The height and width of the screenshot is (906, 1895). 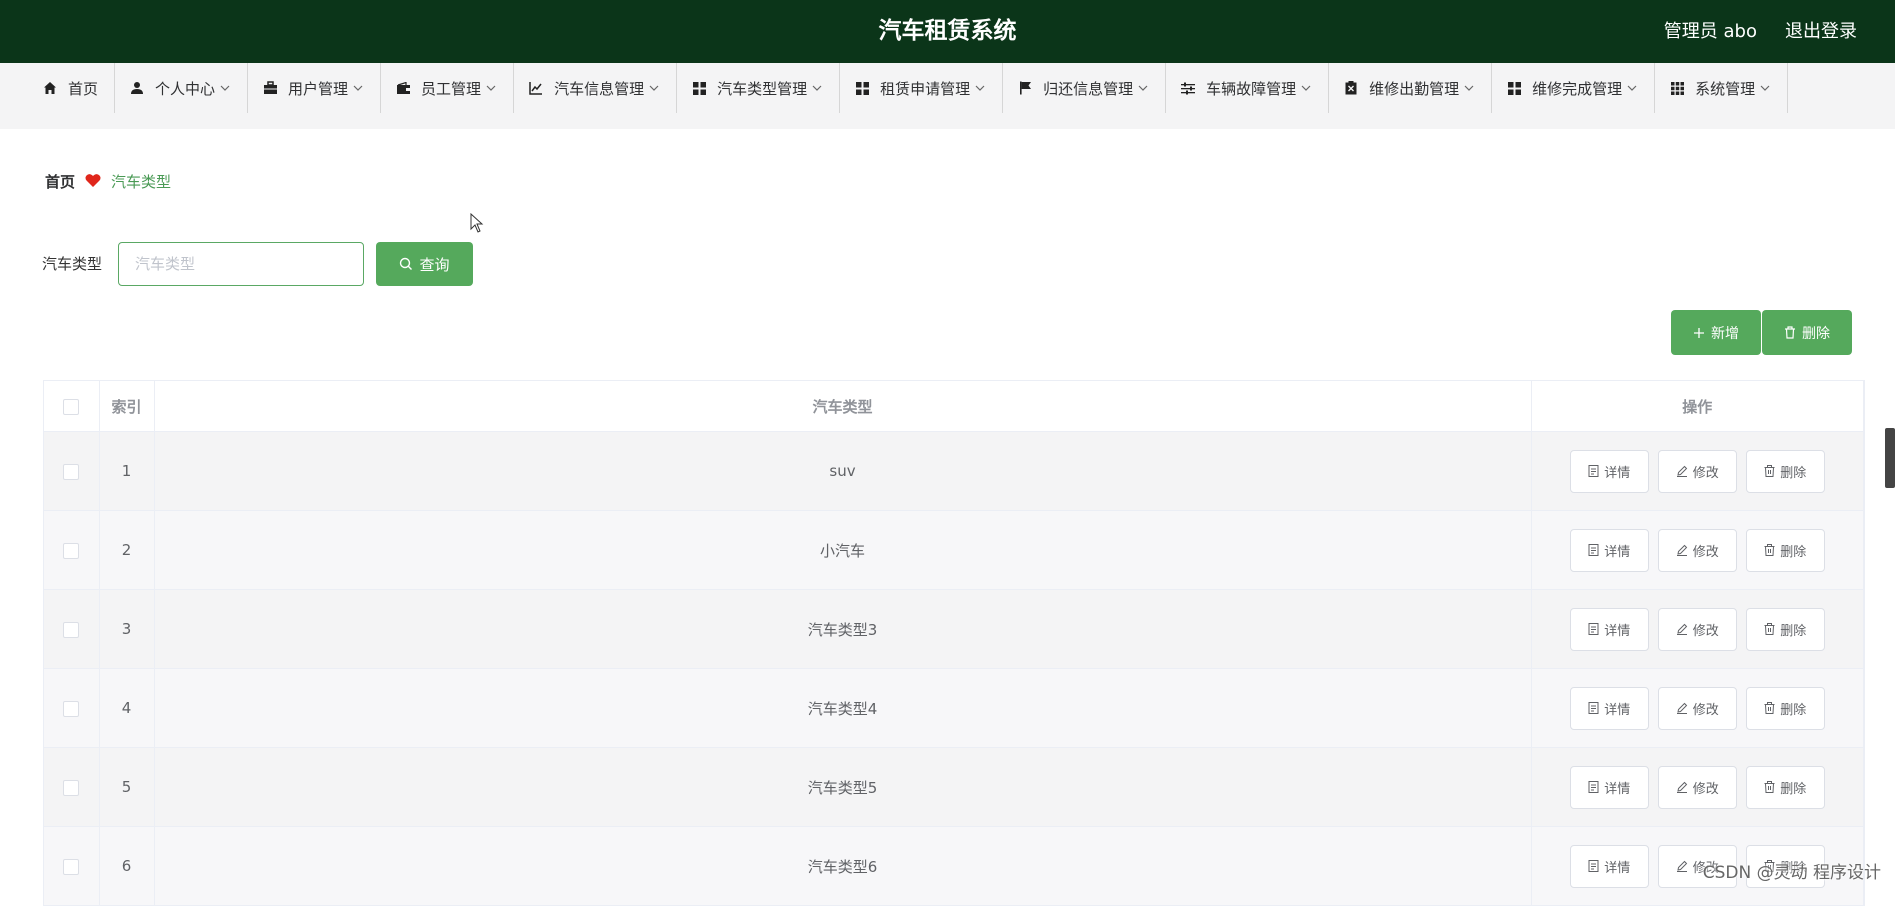 I want to click on nav-item-label: 用户管理, so click(x=318, y=88).